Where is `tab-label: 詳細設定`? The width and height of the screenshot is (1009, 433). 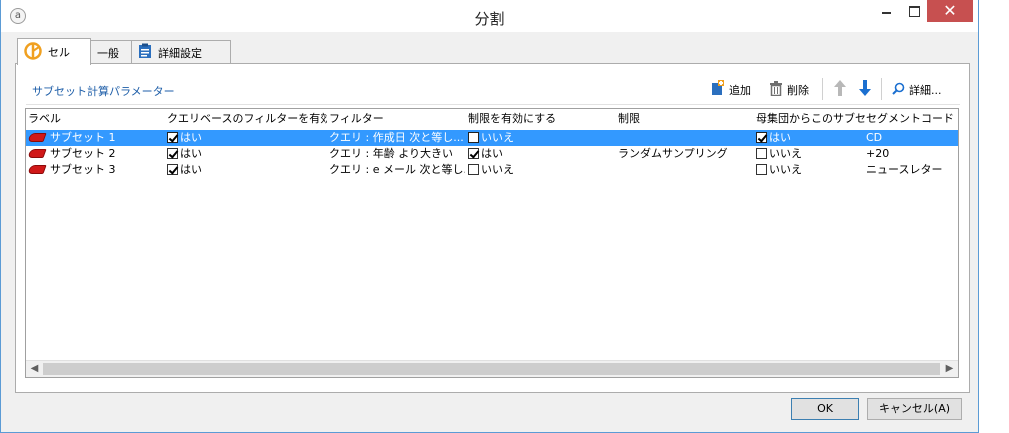
tab-label: 詳細設定 is located at coordinates (180, 53).